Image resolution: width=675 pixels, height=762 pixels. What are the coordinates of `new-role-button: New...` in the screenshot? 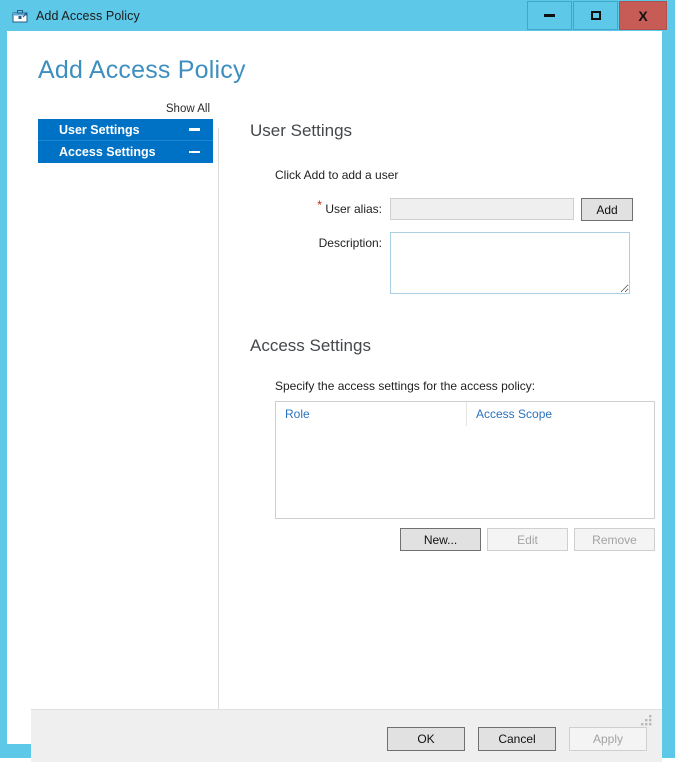 It's located at (440, 539).